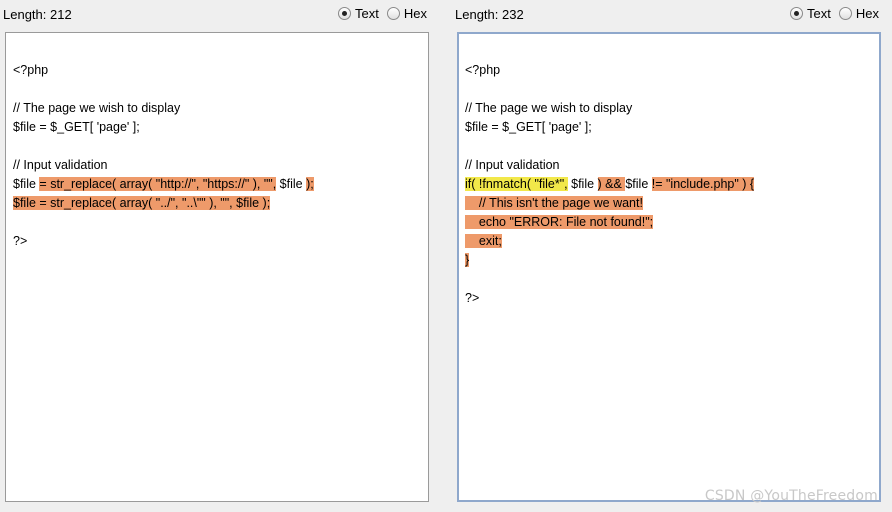  I want to click on left-hex-option: Hex, so click(406, 13).